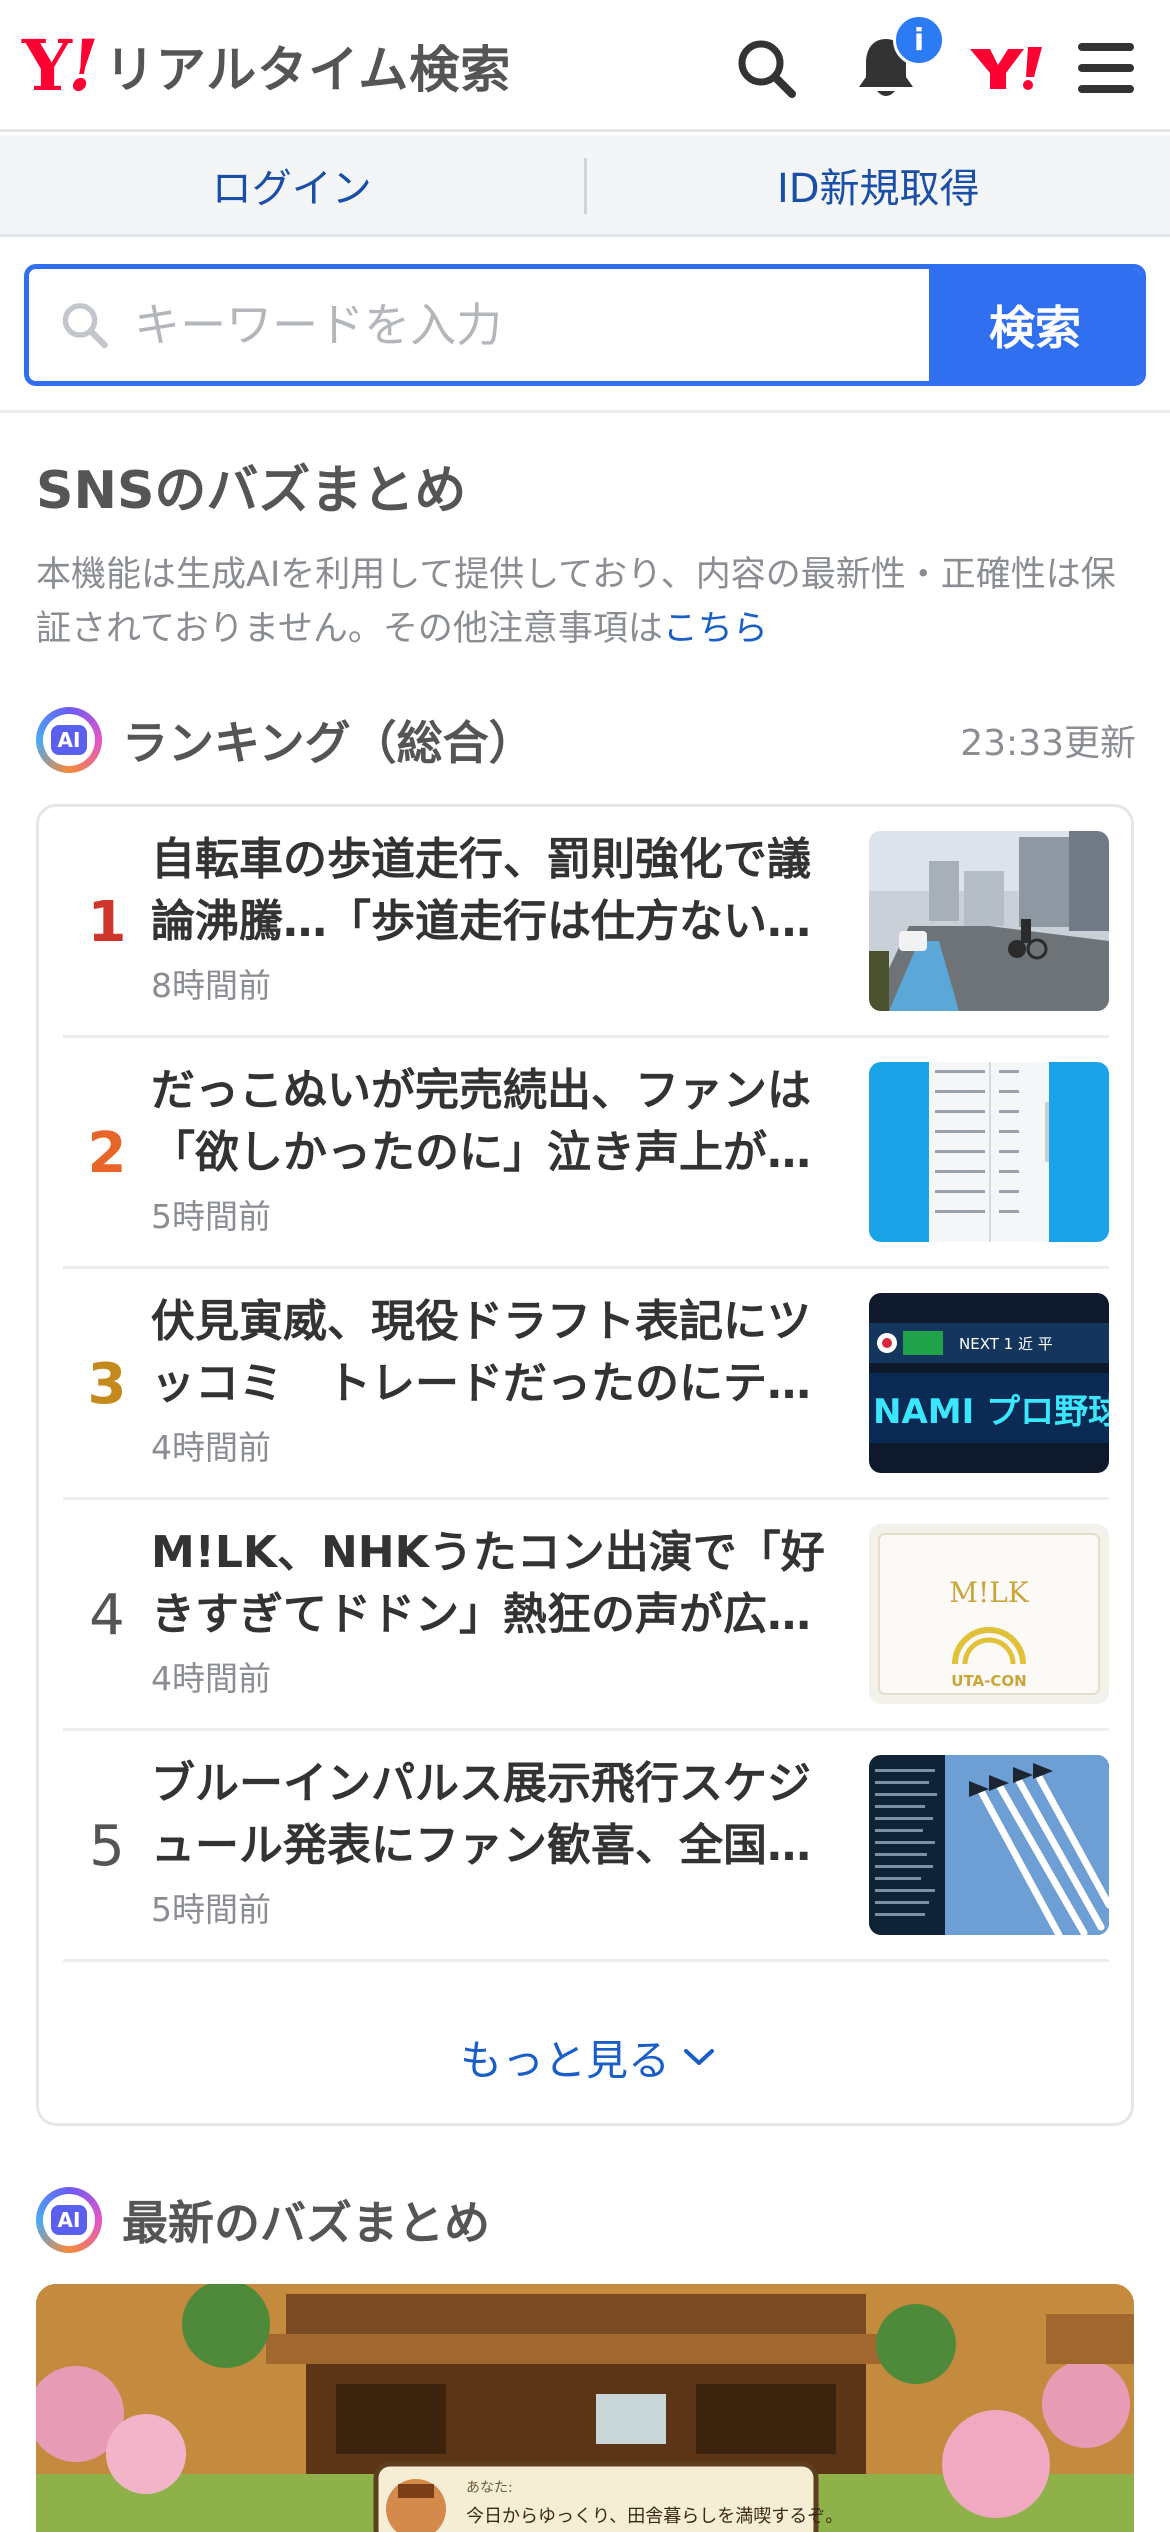 This screenshot has height=2532, width=1170. Describe the element at coordinates (715, 629) in the screenshot. I see `disclaimer-link: こちら` at that location.